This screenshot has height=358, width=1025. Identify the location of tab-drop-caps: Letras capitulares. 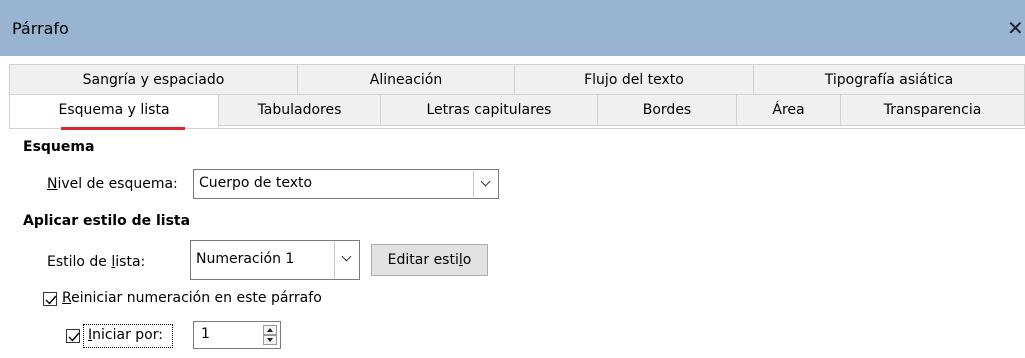
(489, 110).